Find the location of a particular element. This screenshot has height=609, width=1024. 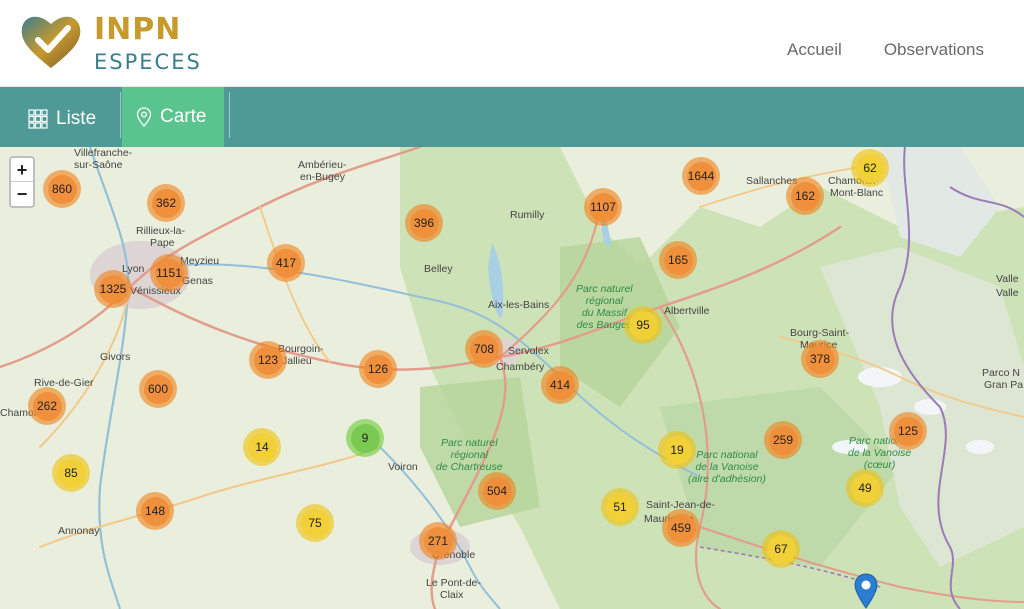

observation-cluster: 860 is located at coordinates (62, 189).